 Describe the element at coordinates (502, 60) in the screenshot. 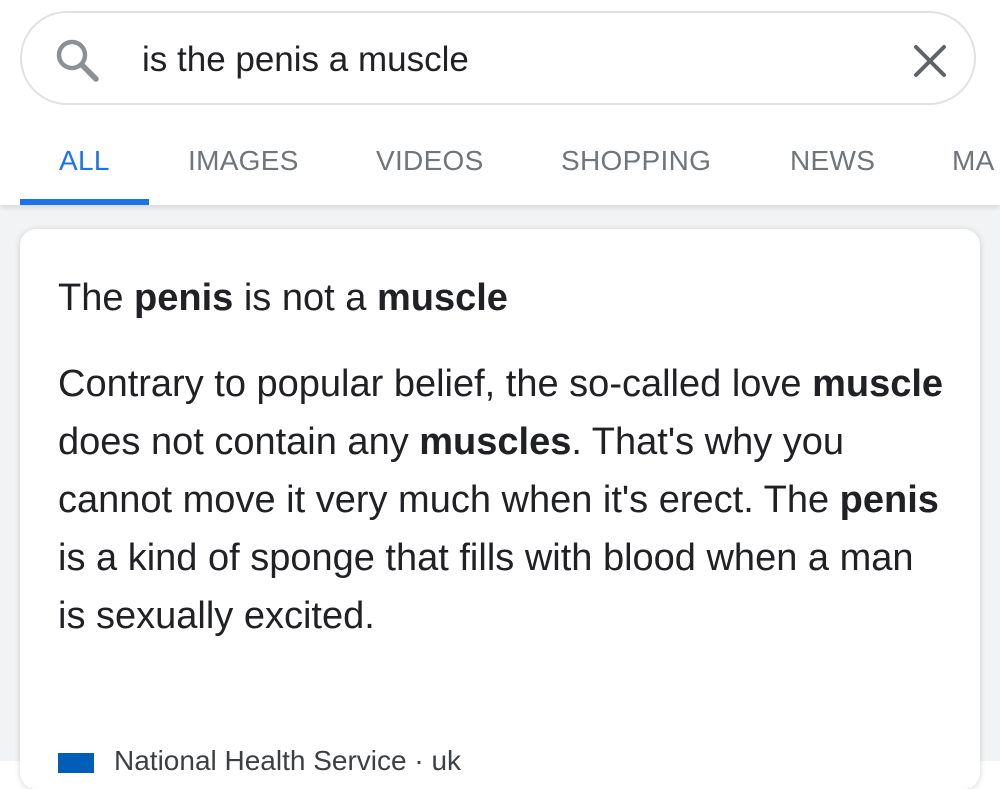

I see `search-input` at that location.